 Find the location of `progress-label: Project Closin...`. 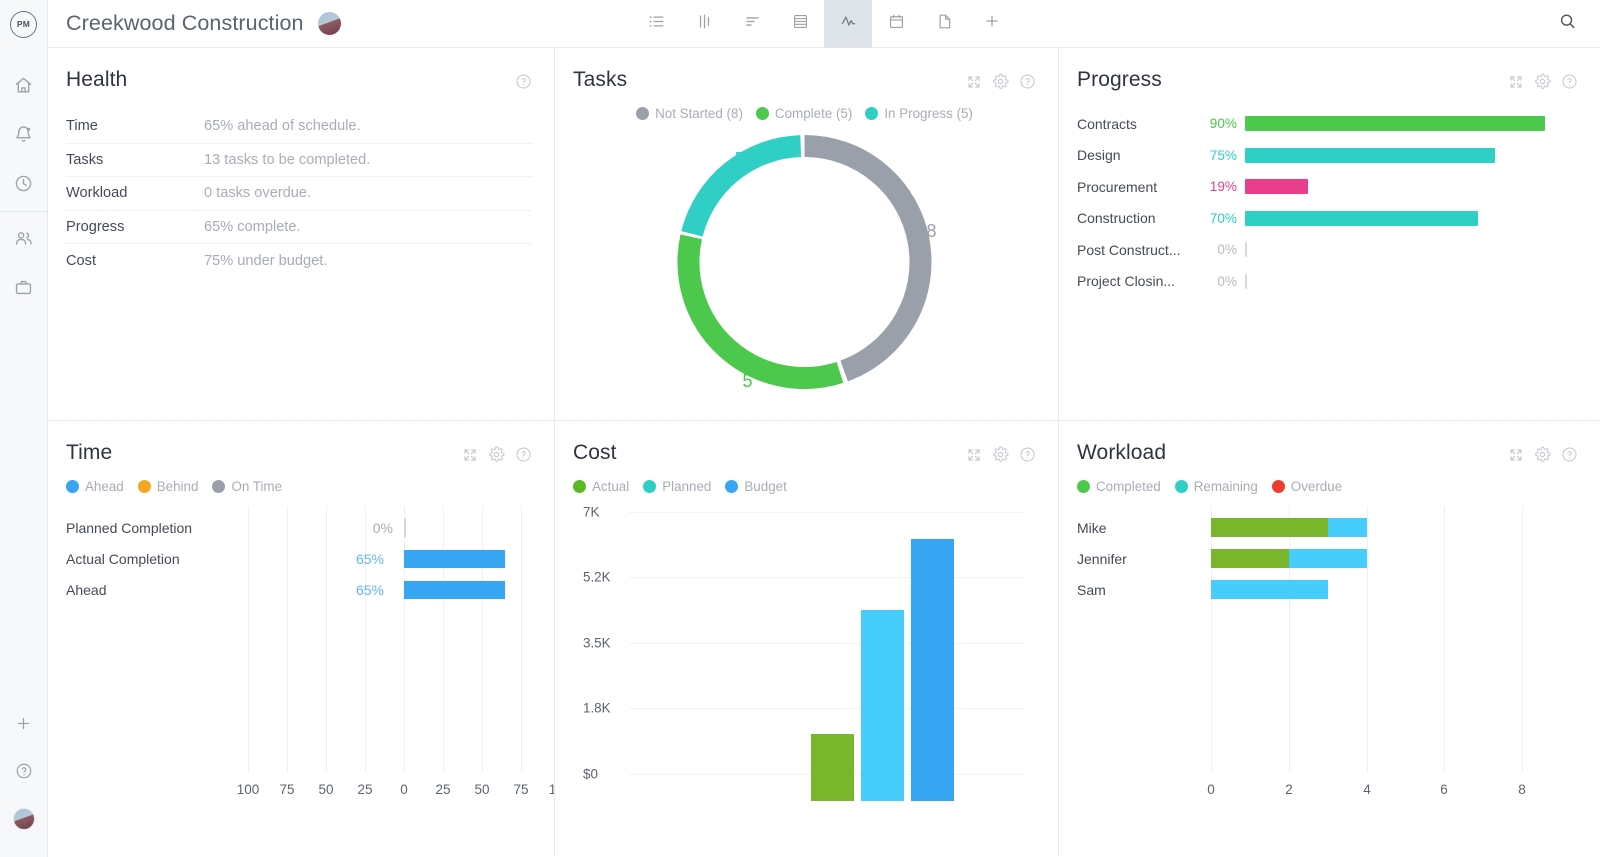

progress-label: Project Closin... is located at coordinates (1126, 281).